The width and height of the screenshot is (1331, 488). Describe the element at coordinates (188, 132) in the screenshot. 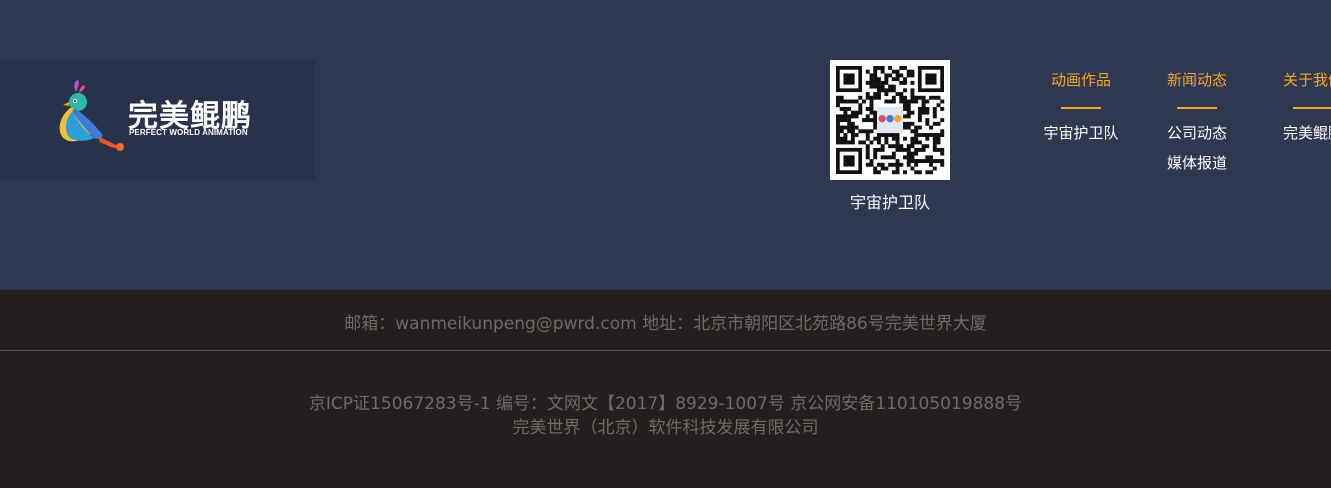

I see `logo-english-text: PERFECT WORLD ANIMATION` at that location.